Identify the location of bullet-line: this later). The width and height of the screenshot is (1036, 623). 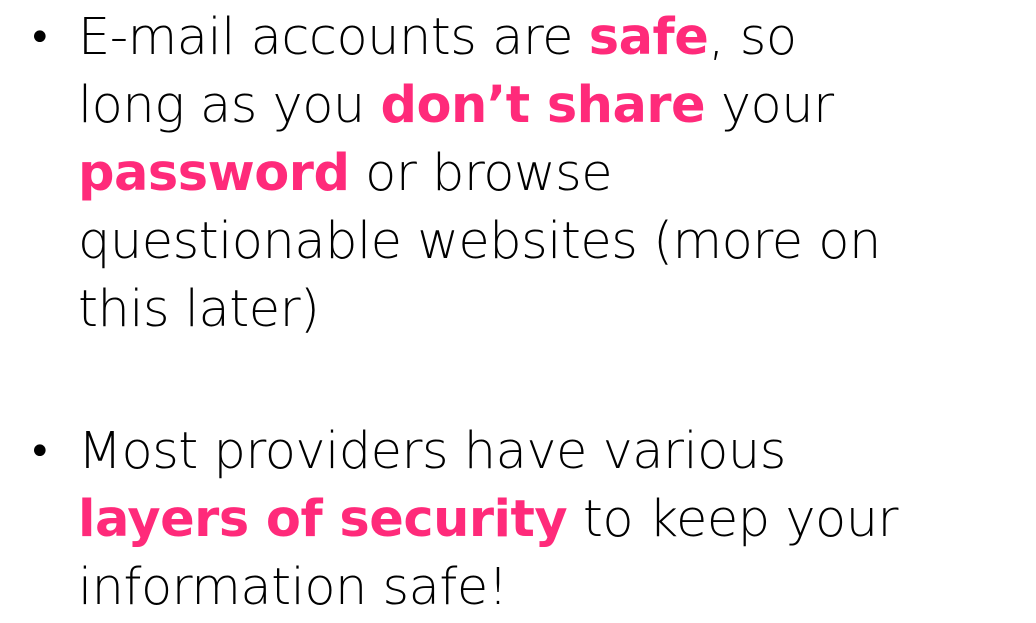
(557, 310).